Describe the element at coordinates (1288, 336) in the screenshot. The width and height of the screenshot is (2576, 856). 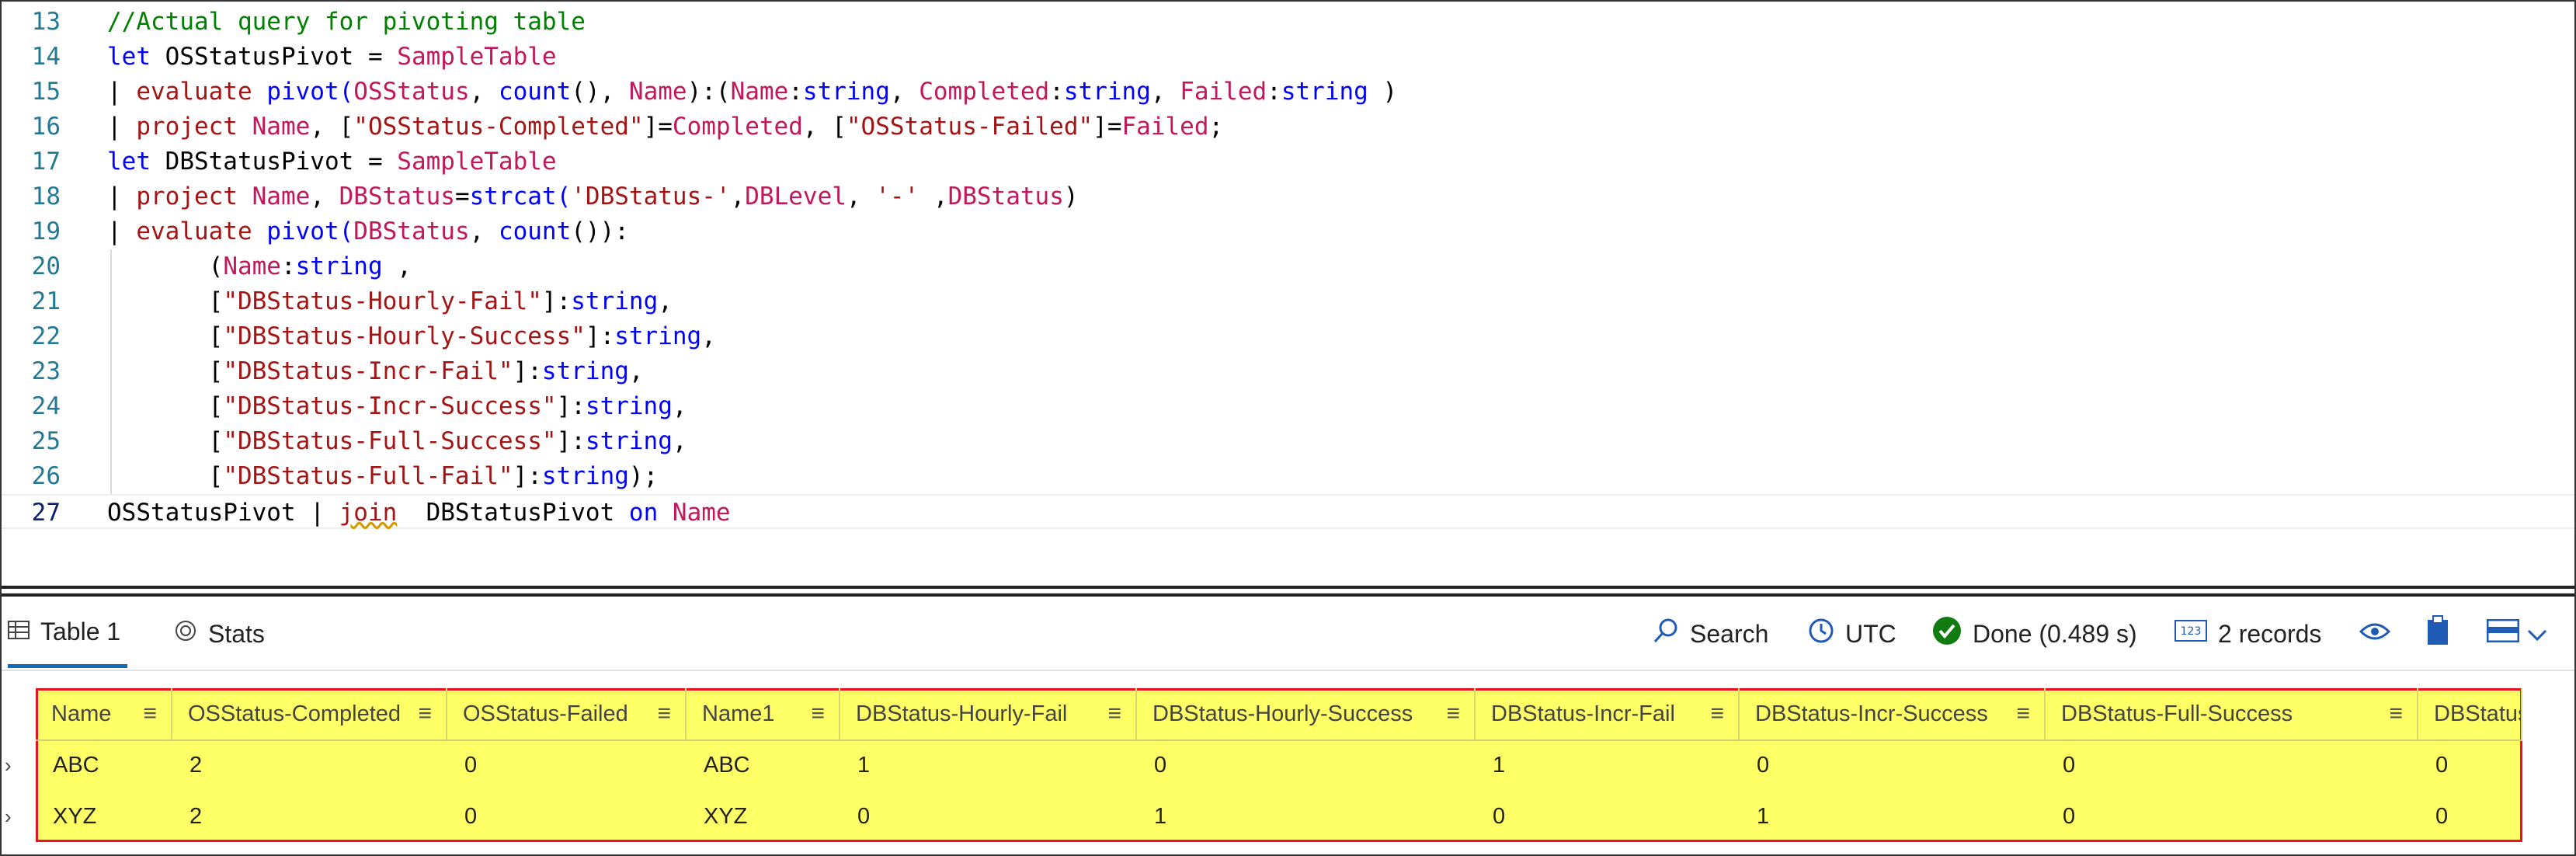
I see `code-line: 22 ["DBStatus-Hourly-Success"]:string,` at that location.